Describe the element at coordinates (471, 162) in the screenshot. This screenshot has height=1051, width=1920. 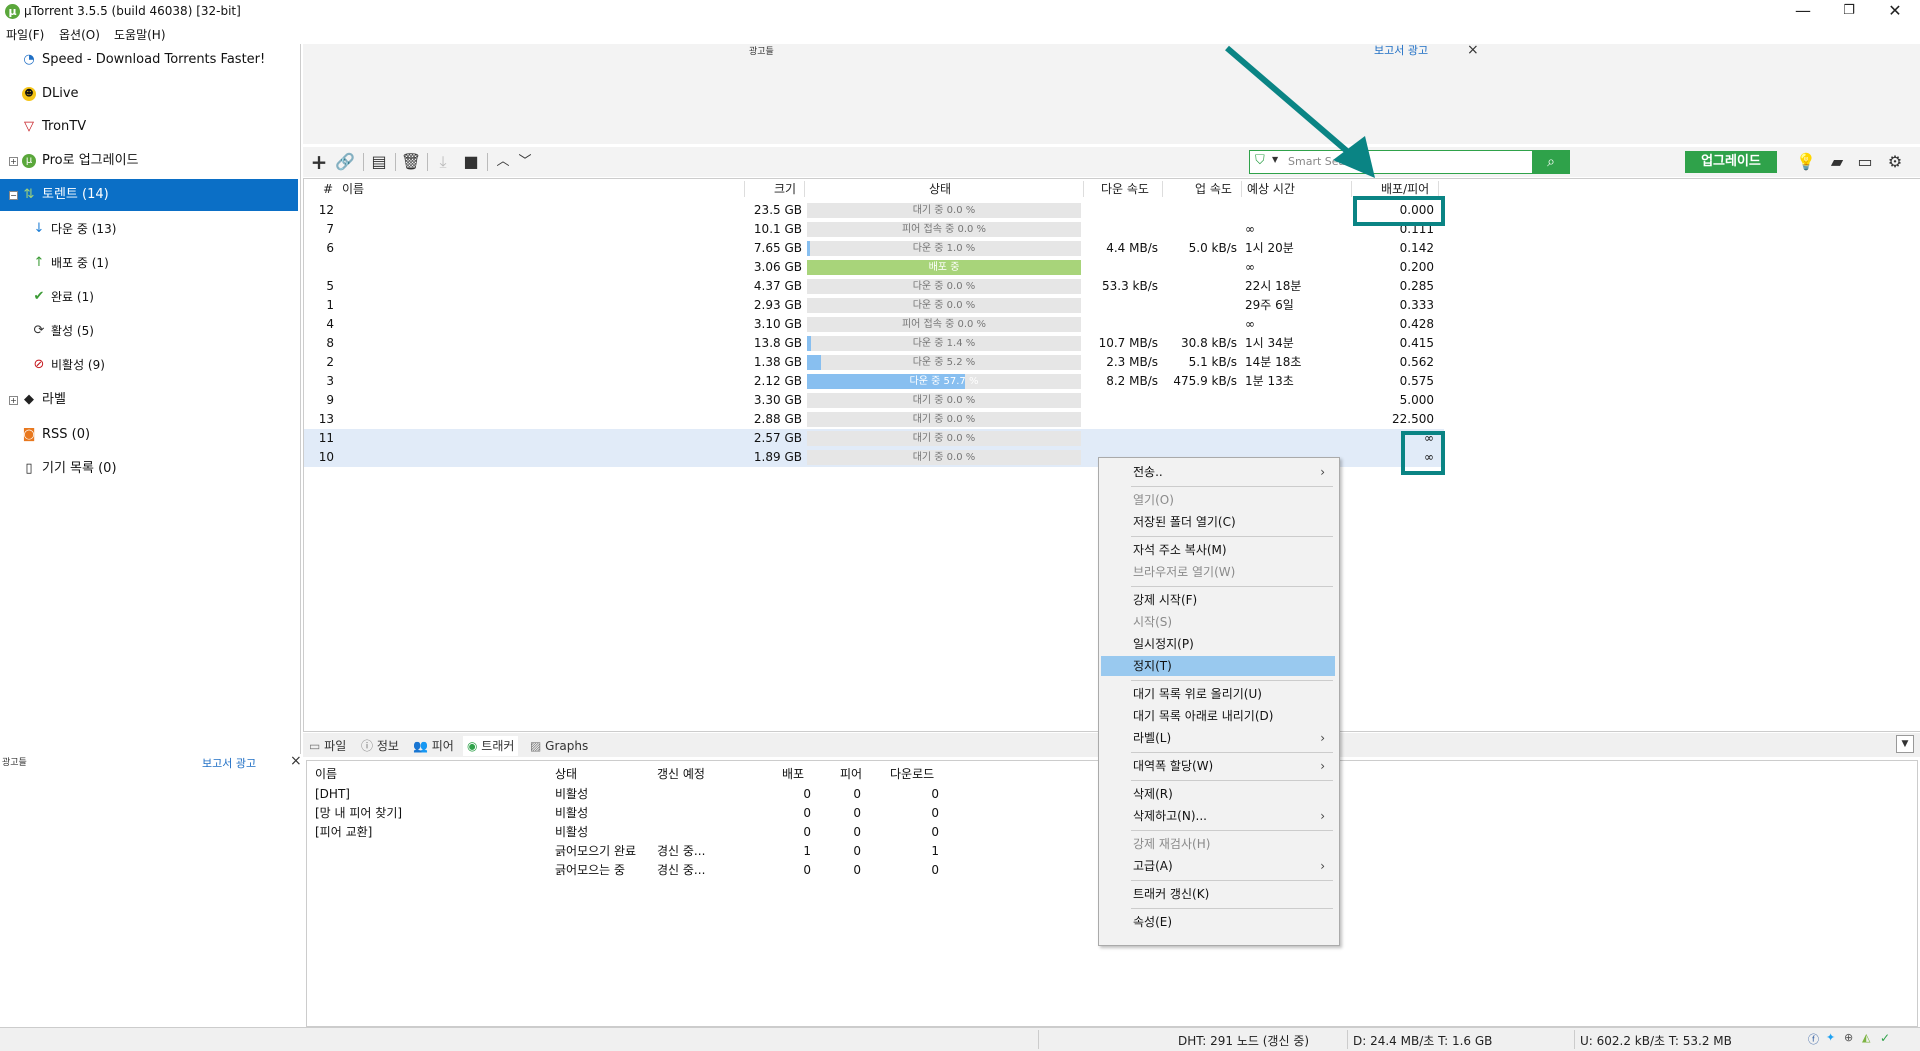
I see `stop-icon: ■` at that location.